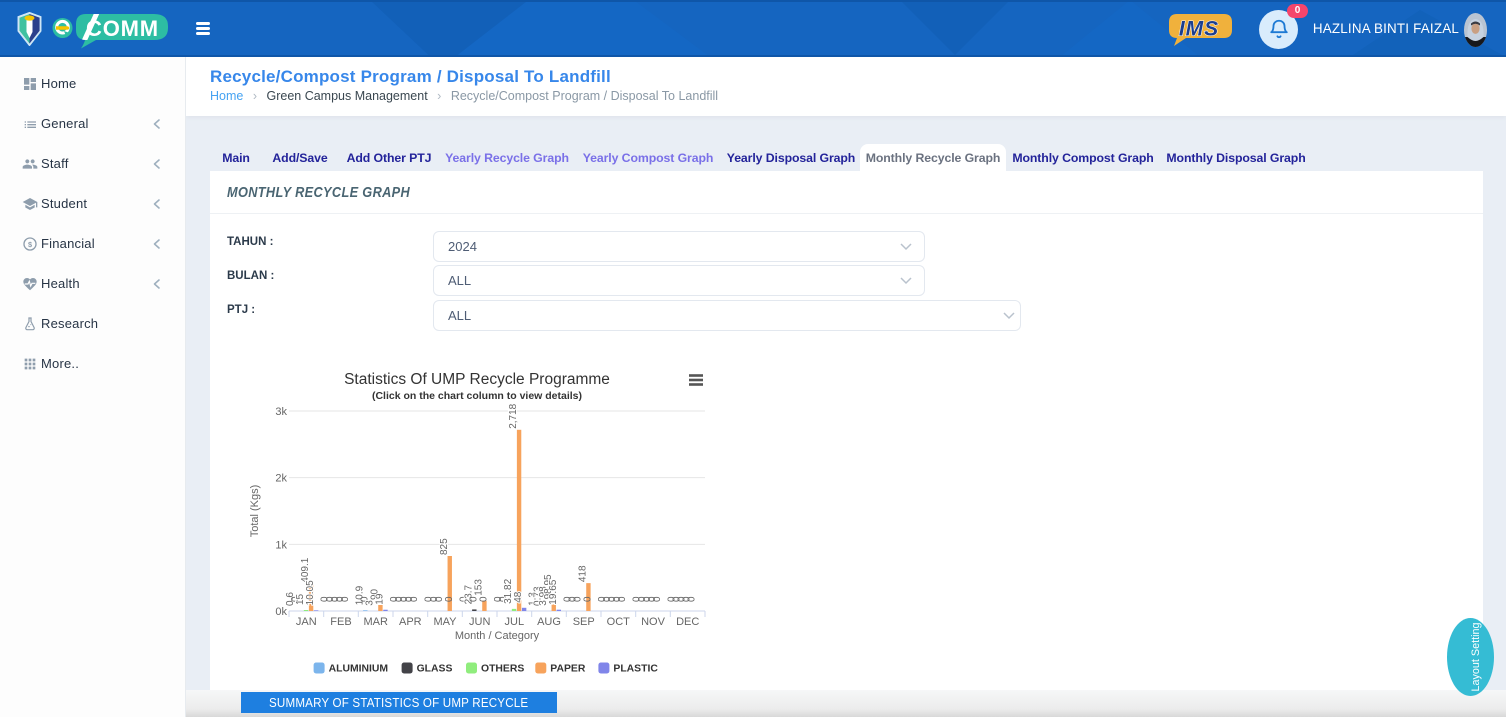  Describe the element at coordinates (653, 622) in the screenshot. I see `svg-text: NOV` at that location.